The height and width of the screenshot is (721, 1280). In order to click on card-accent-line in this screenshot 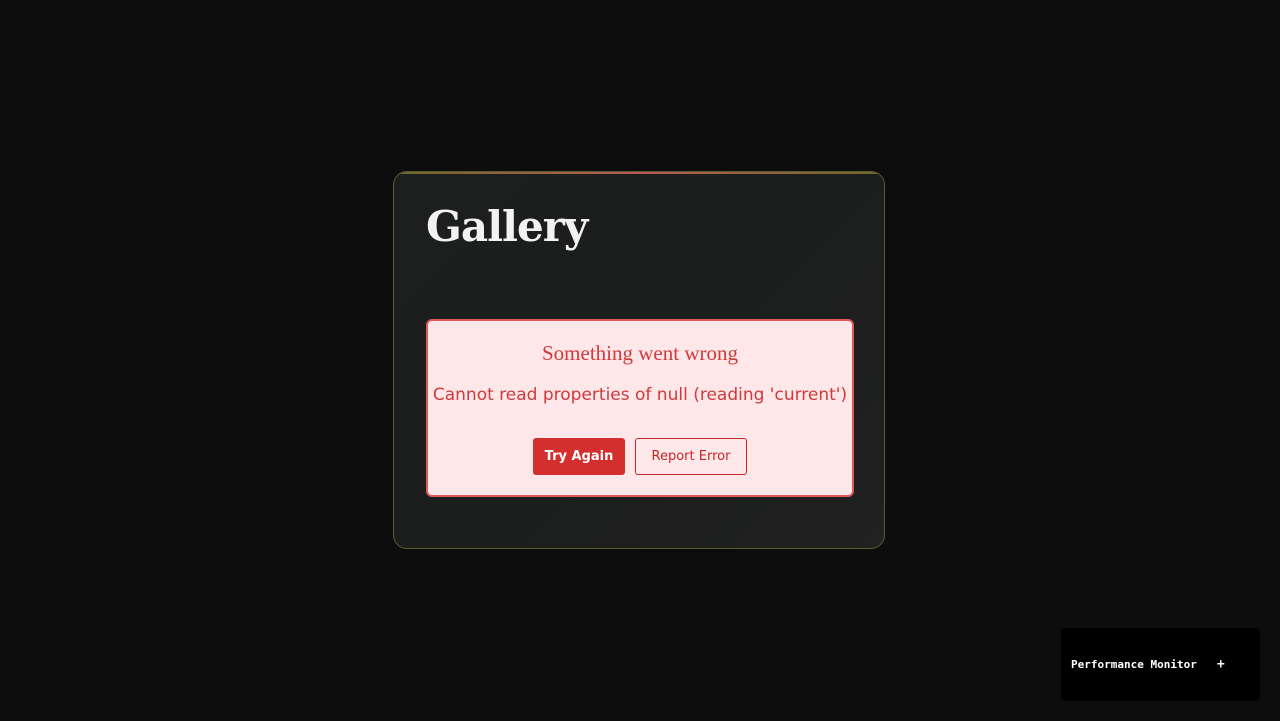, I will do `click(639, 173)`.